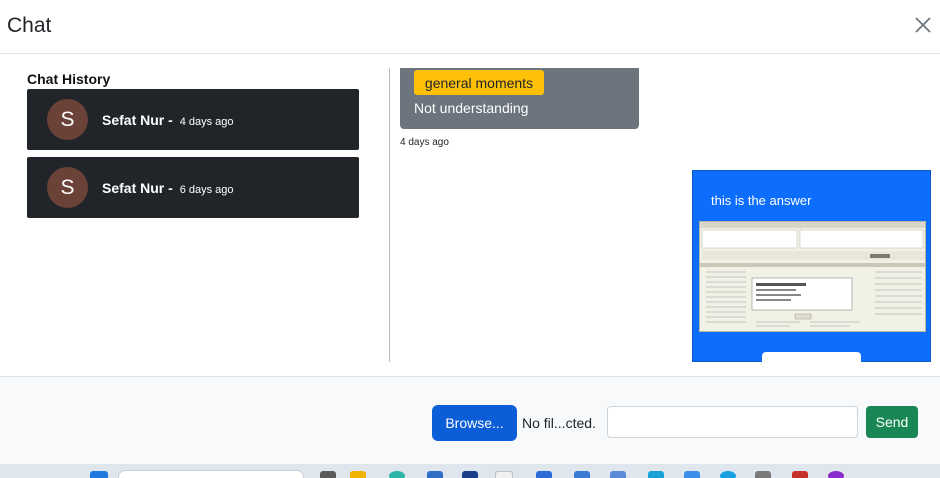  I want to click on mail-icon, so click(435, 474).